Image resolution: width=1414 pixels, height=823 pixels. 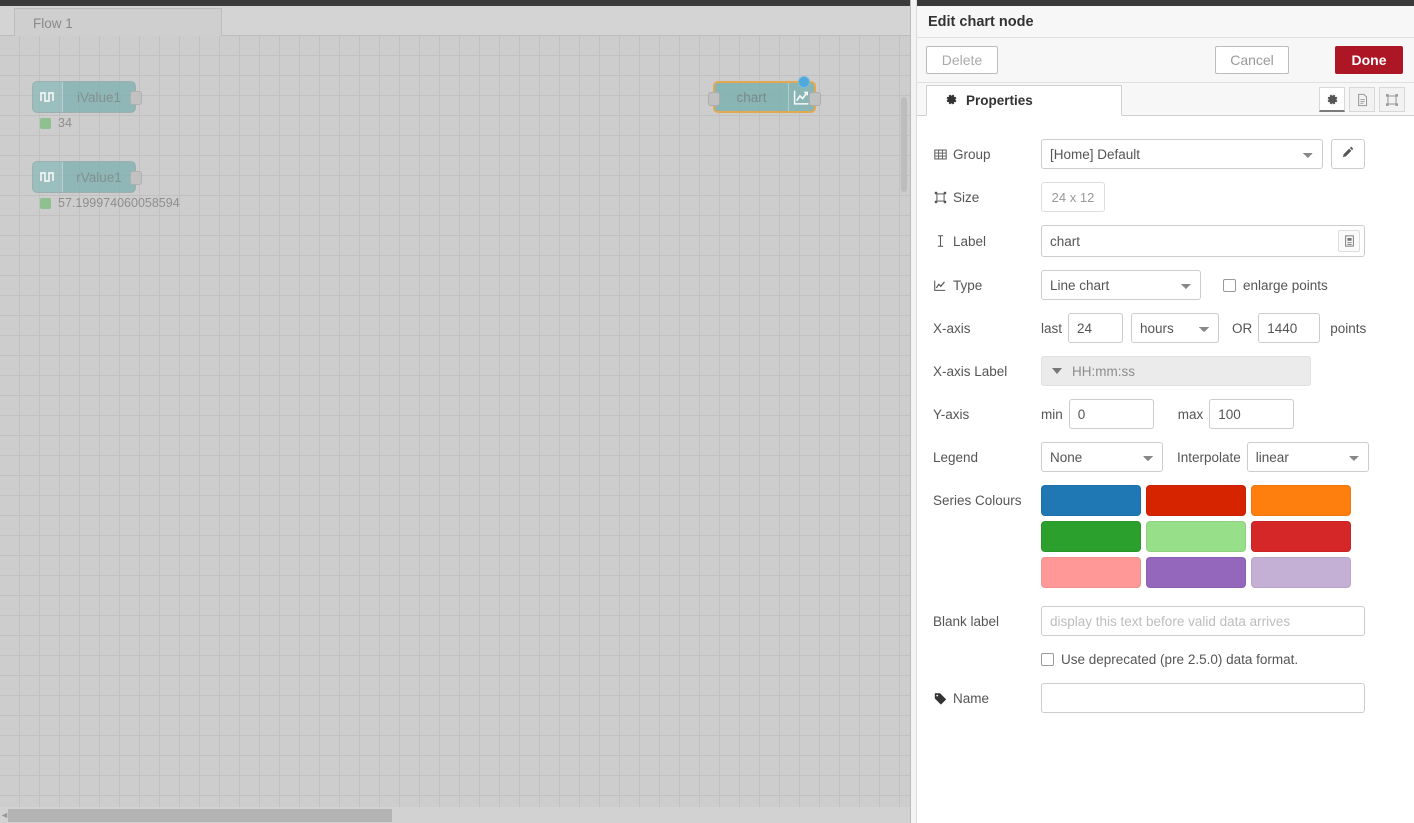 I want to click on xaxis-unit-select: hours, so click(x=1175, y=328).